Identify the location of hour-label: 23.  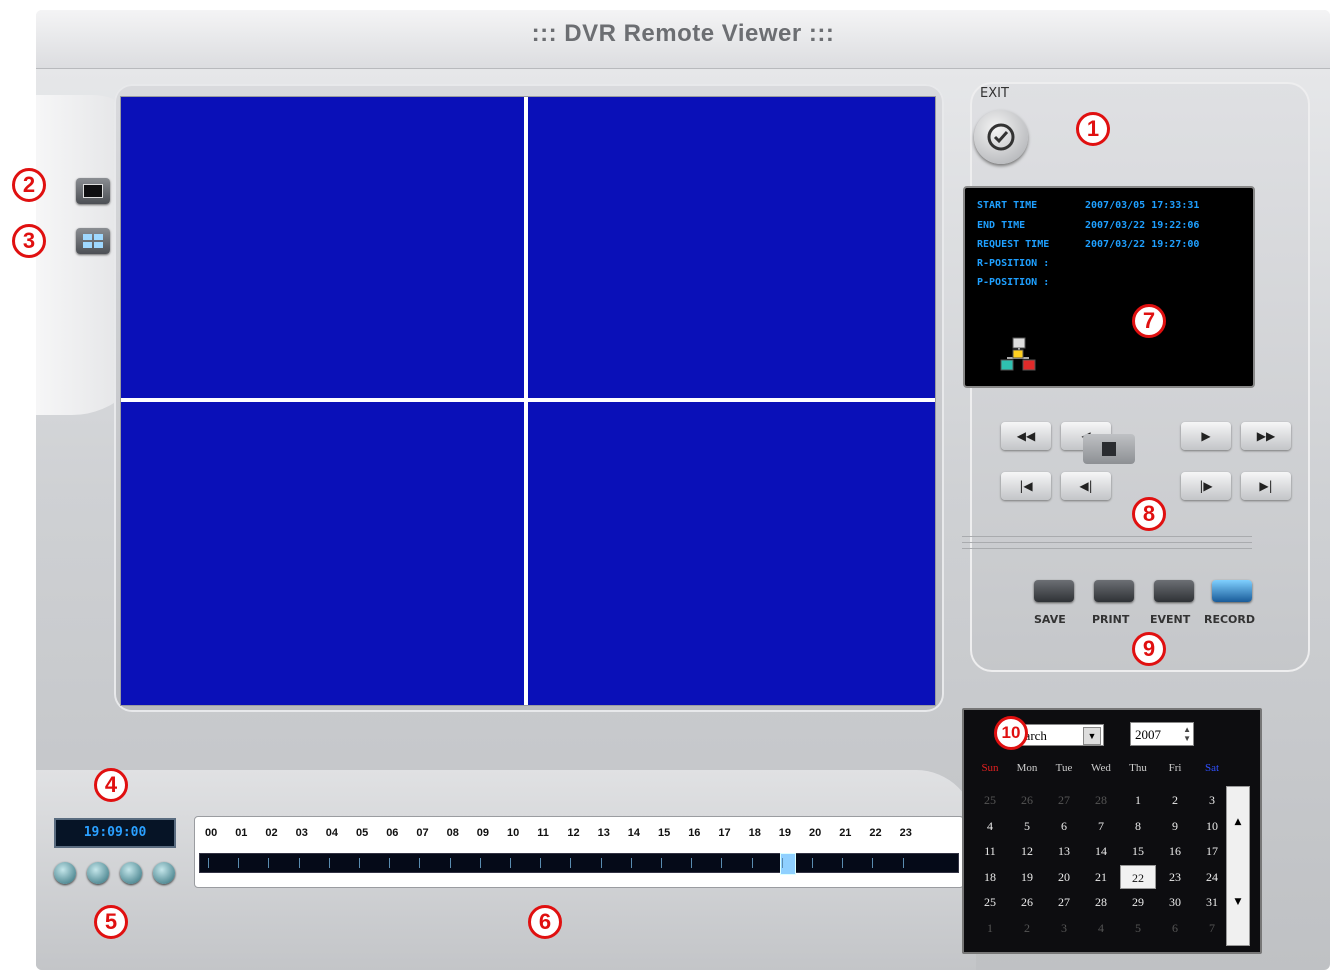
(905, 833).